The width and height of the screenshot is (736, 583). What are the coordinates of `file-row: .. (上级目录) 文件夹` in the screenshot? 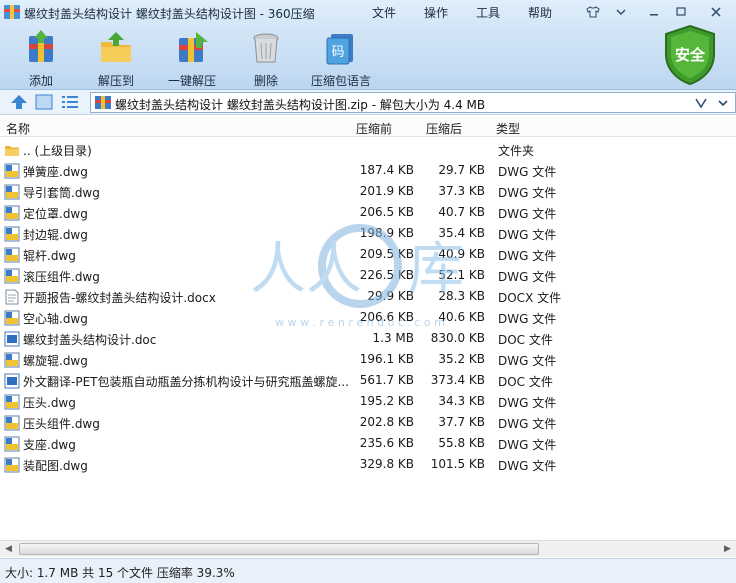 It's located at (368, 149).